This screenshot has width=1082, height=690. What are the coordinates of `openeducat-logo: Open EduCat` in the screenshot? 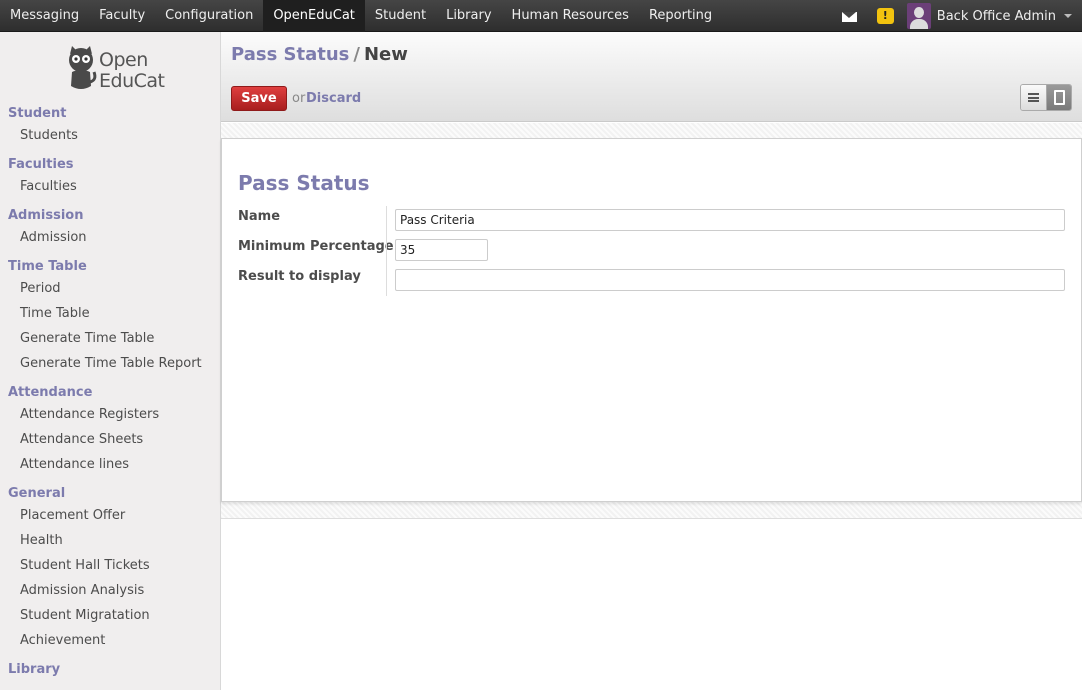 It's located at (114, 70).